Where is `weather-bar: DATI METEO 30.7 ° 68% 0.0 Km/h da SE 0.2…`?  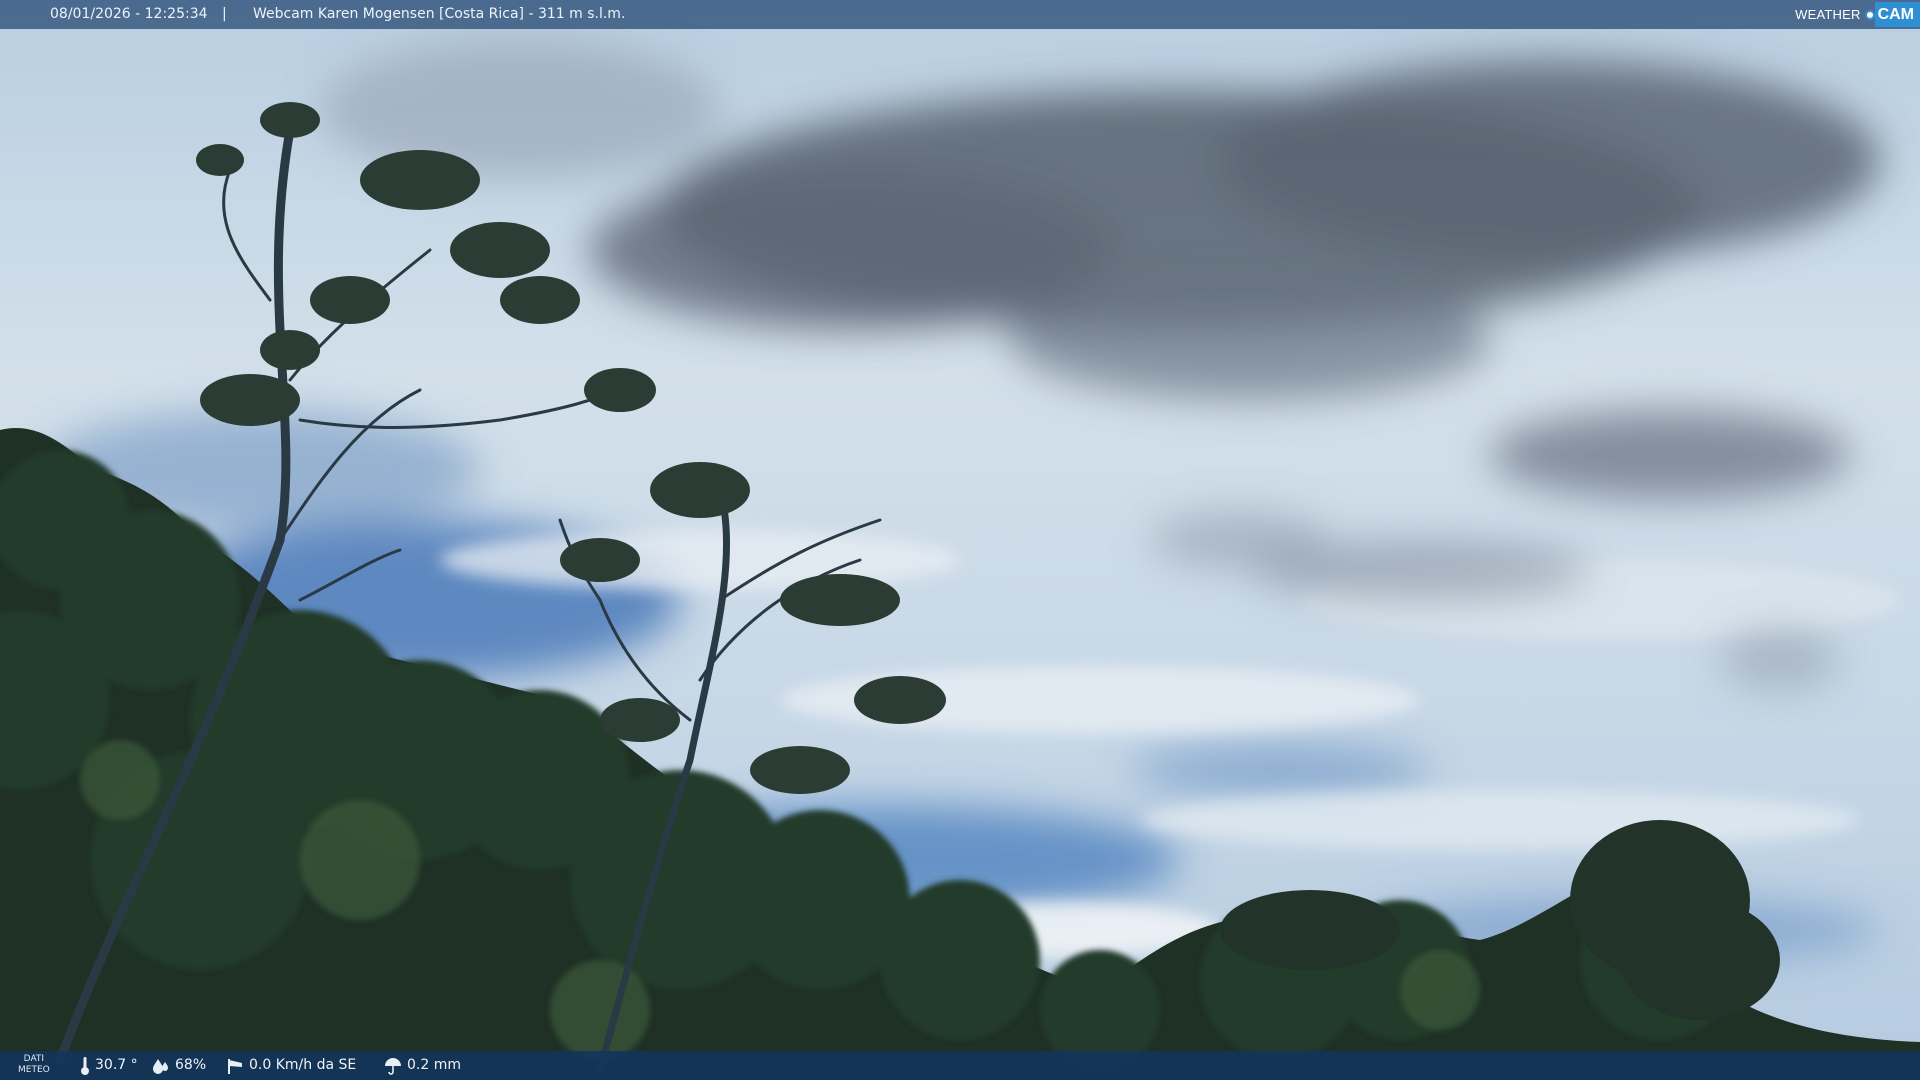
weather-bar: DATI METEO 30.7 ° 68% 0.0 Km/h da SE 0.2… is located at coordinates (960, 1065).